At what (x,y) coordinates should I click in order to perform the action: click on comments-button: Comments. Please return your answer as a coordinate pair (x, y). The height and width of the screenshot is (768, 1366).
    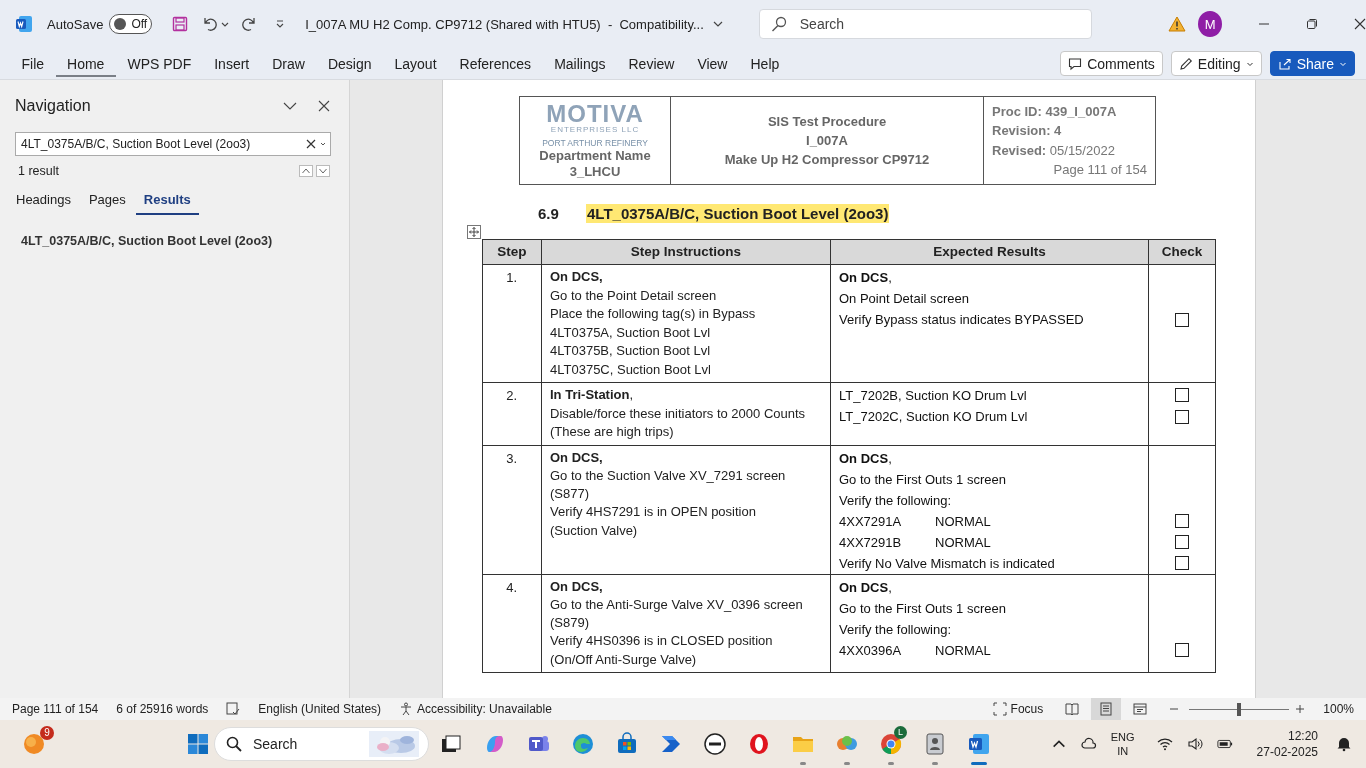
    Looking at the image, I should click on (1111, 63).